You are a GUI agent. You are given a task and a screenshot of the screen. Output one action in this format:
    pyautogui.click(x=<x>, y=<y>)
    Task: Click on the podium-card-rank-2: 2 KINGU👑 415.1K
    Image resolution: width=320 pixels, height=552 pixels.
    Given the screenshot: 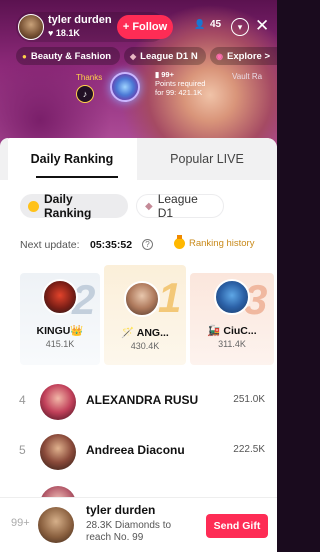 What is the action you would take?
    pyautogui.click(x=60, y=319)
    